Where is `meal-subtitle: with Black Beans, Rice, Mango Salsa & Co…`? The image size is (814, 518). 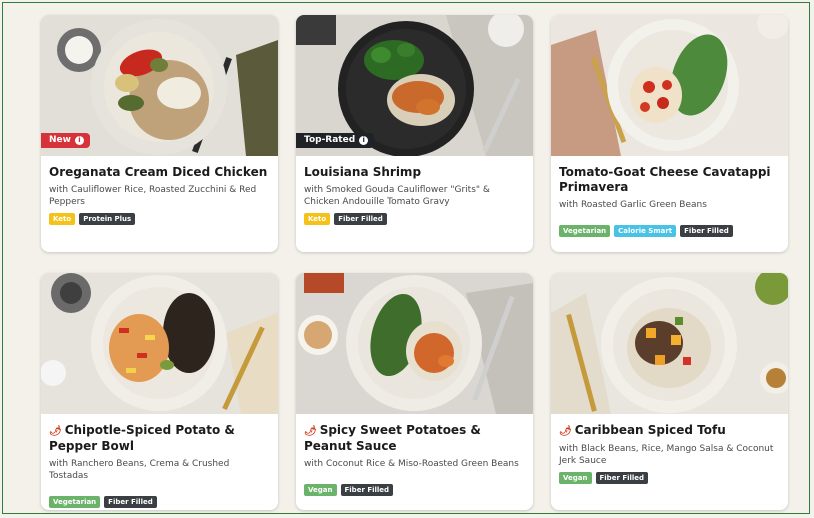
meal-subtitle: with Black Beans, Rice, Mango Salsa & Co… is located at coordinates (666, 455).